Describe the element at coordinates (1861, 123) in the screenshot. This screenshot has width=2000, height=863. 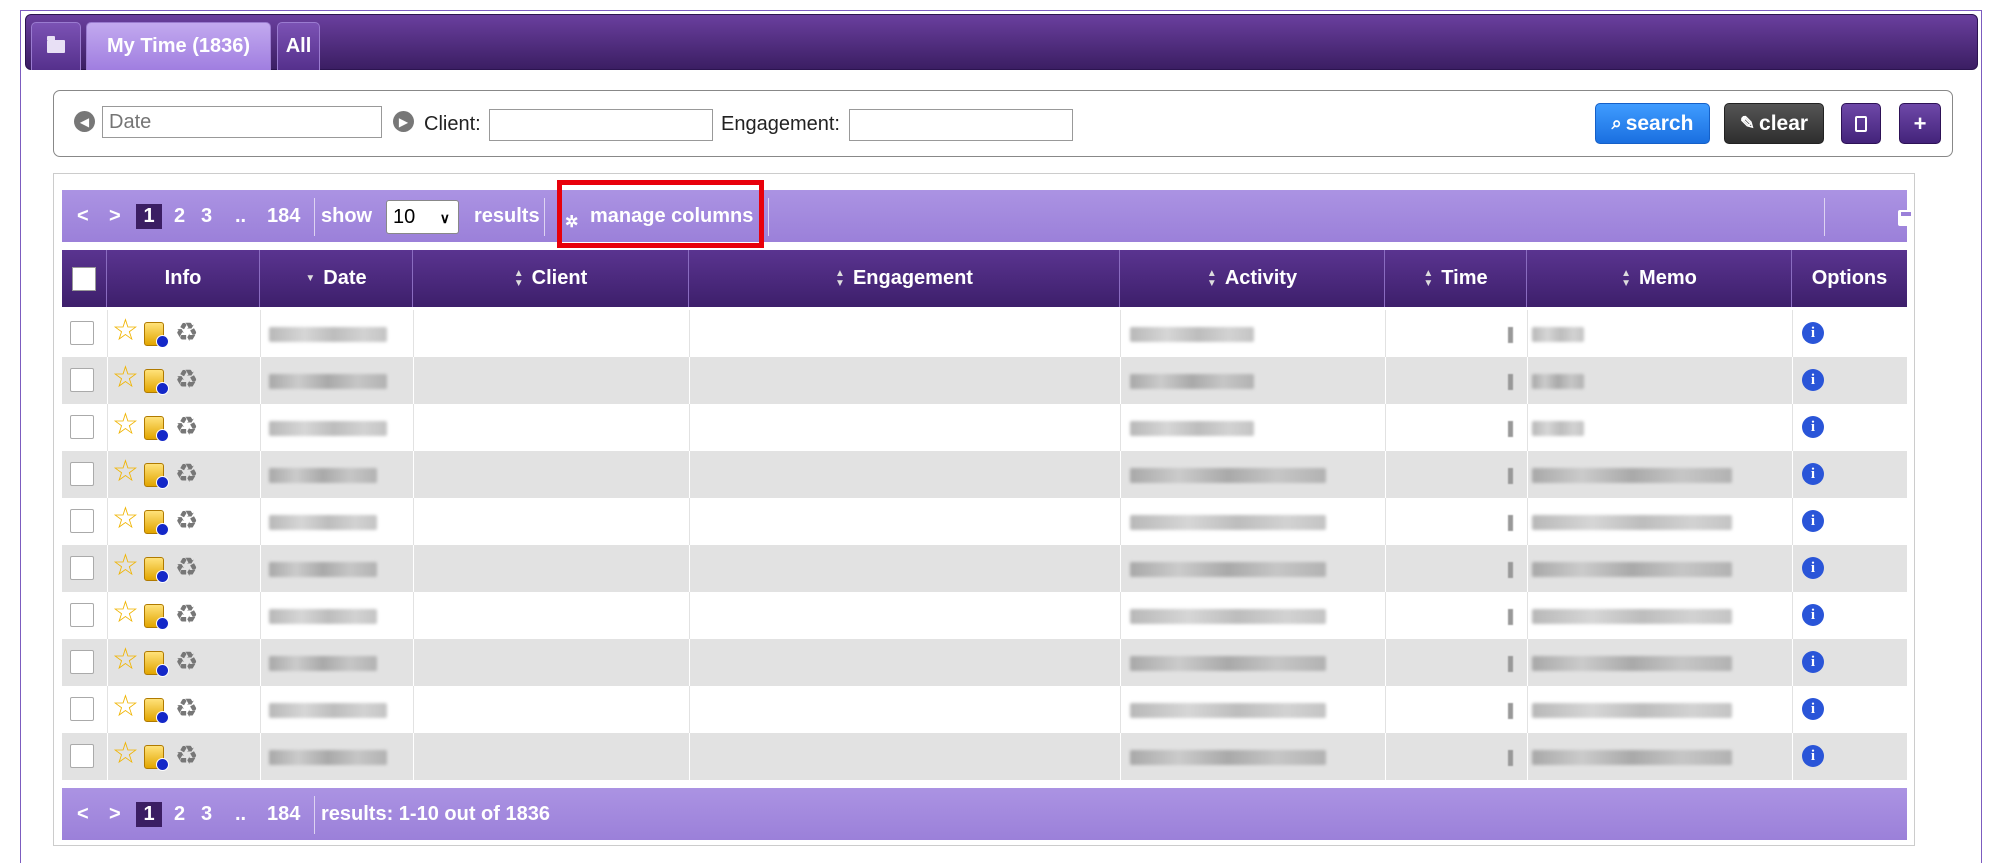
I see `clipboard-button` at that location.